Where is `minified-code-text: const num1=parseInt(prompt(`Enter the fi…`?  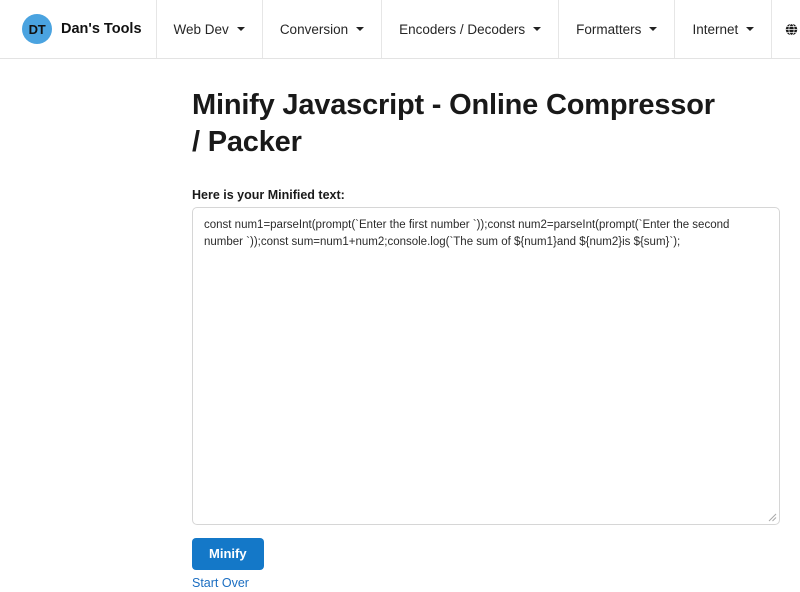
minified-code-text: const num1=parseInt(prompt(`Enter the fi… is located at coordinates (468, 234).